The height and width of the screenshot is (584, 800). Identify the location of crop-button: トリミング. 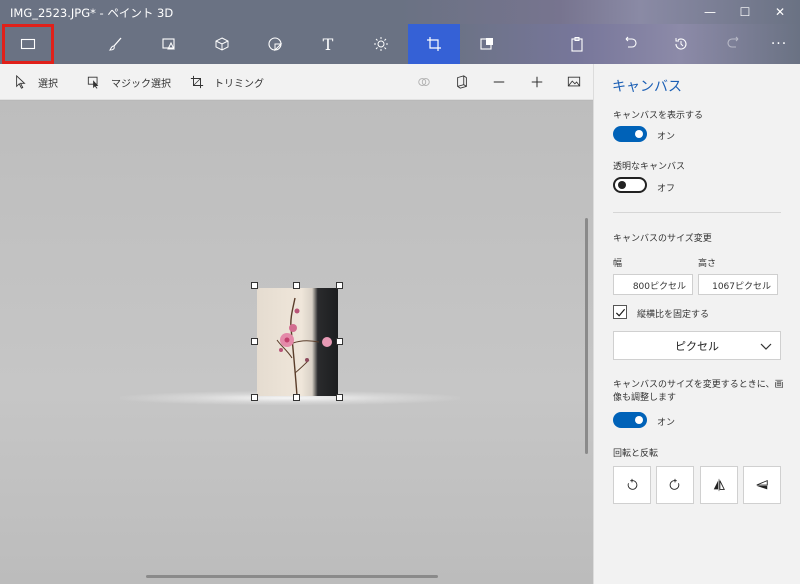
(227, 82).